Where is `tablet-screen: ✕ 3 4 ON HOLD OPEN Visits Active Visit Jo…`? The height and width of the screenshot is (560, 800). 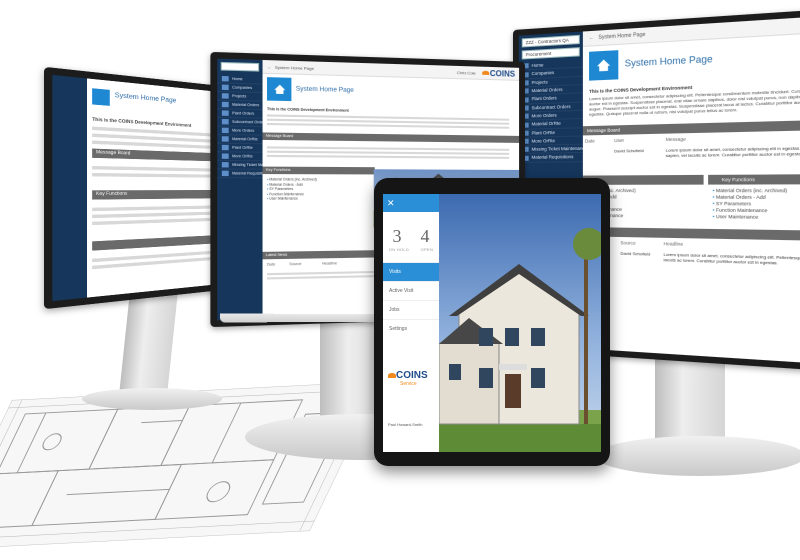
tablet-screen: ✕ 3 4 ON HOLD OPEN Visits Active Visit Jo… is located at coordinates (492, 323).